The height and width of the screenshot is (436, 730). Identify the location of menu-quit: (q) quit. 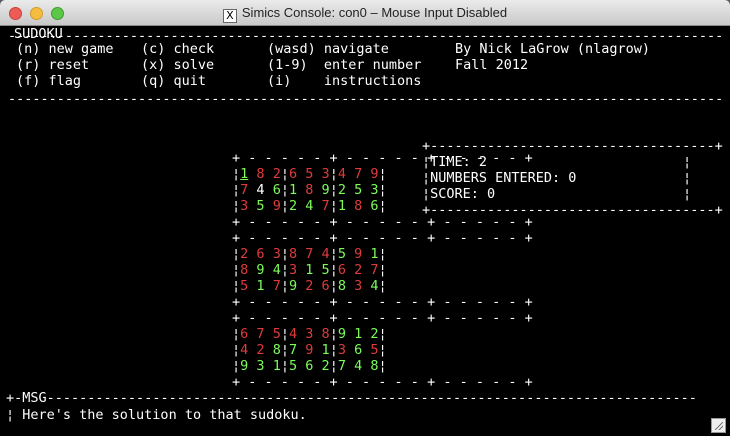
(174, 81).